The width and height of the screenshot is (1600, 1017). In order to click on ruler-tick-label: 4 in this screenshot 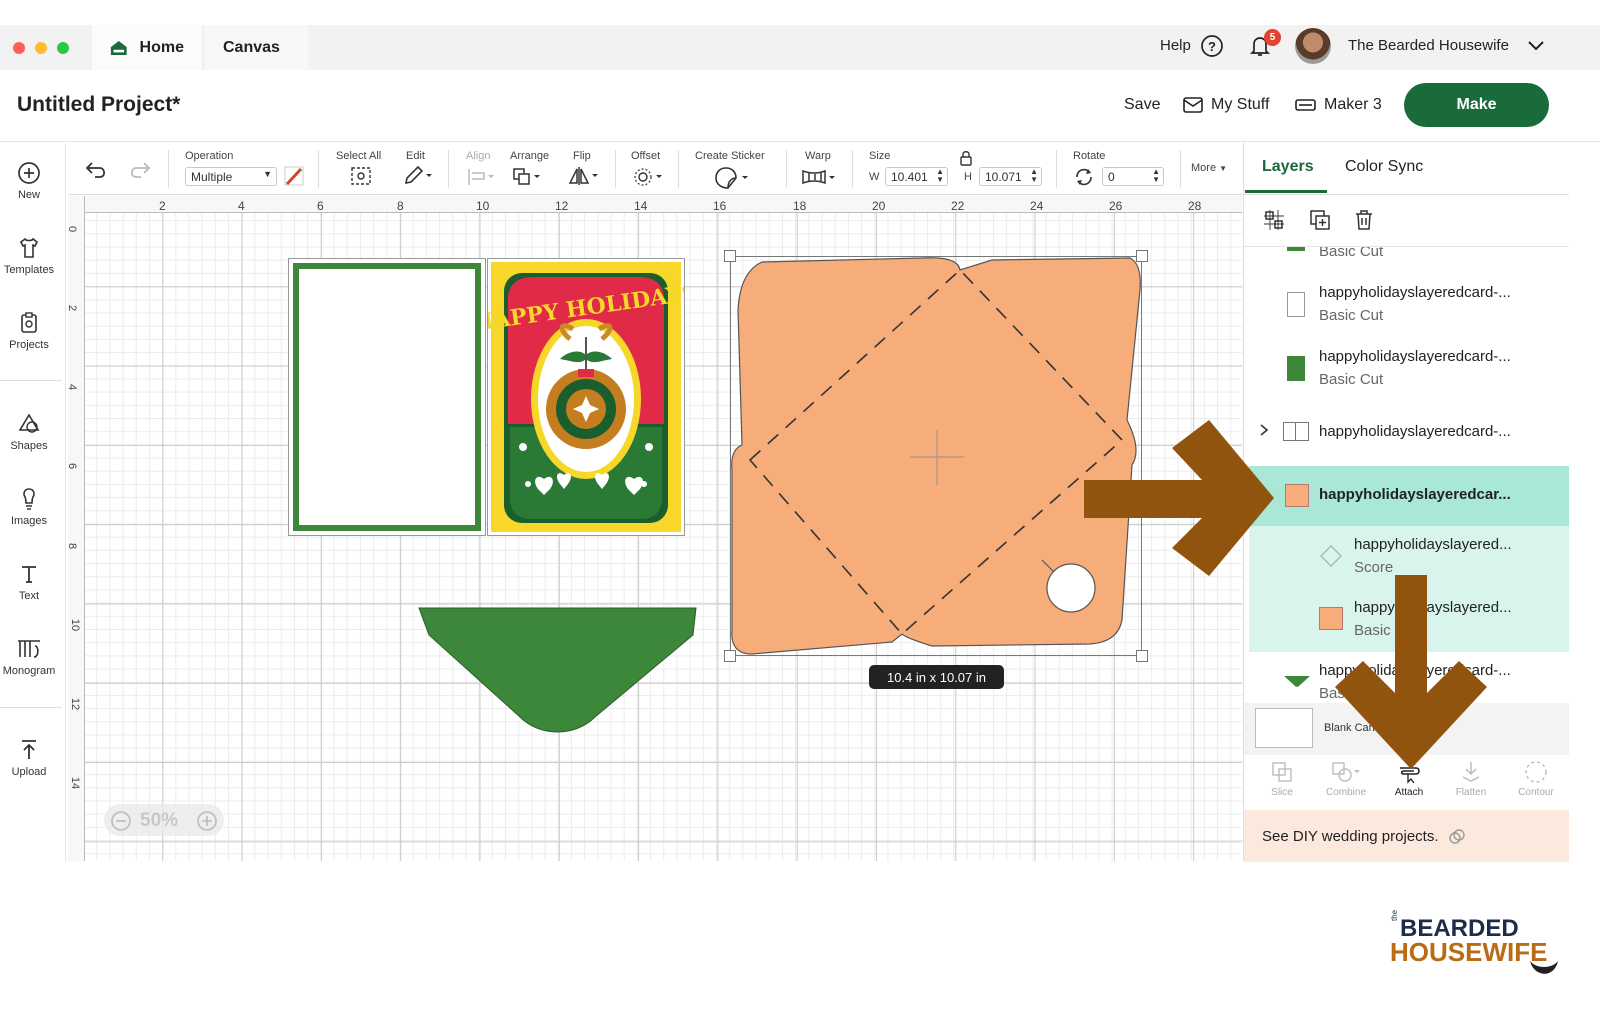, I will do `click(72, 387)`.